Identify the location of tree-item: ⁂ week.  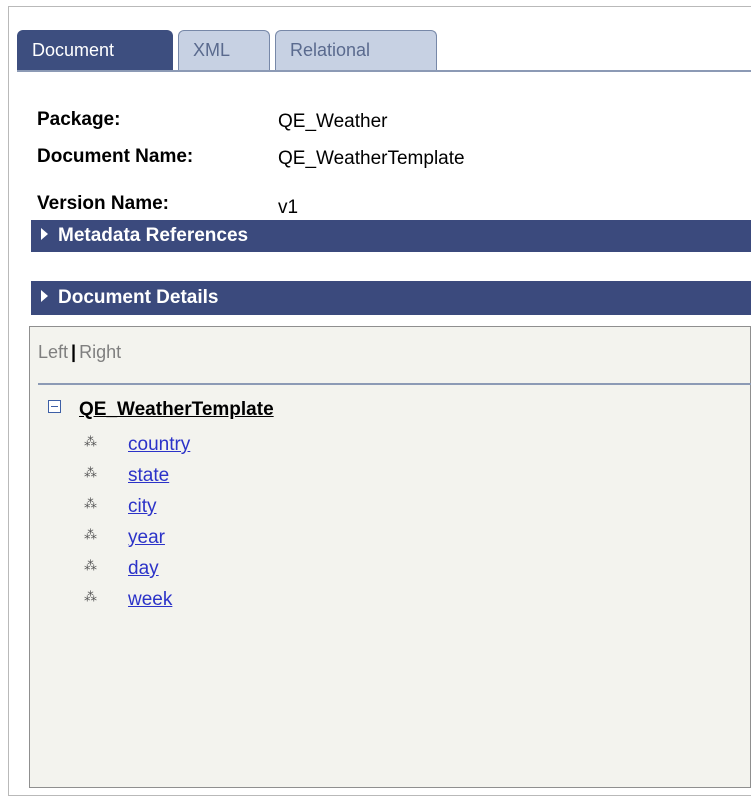
(137, 602).